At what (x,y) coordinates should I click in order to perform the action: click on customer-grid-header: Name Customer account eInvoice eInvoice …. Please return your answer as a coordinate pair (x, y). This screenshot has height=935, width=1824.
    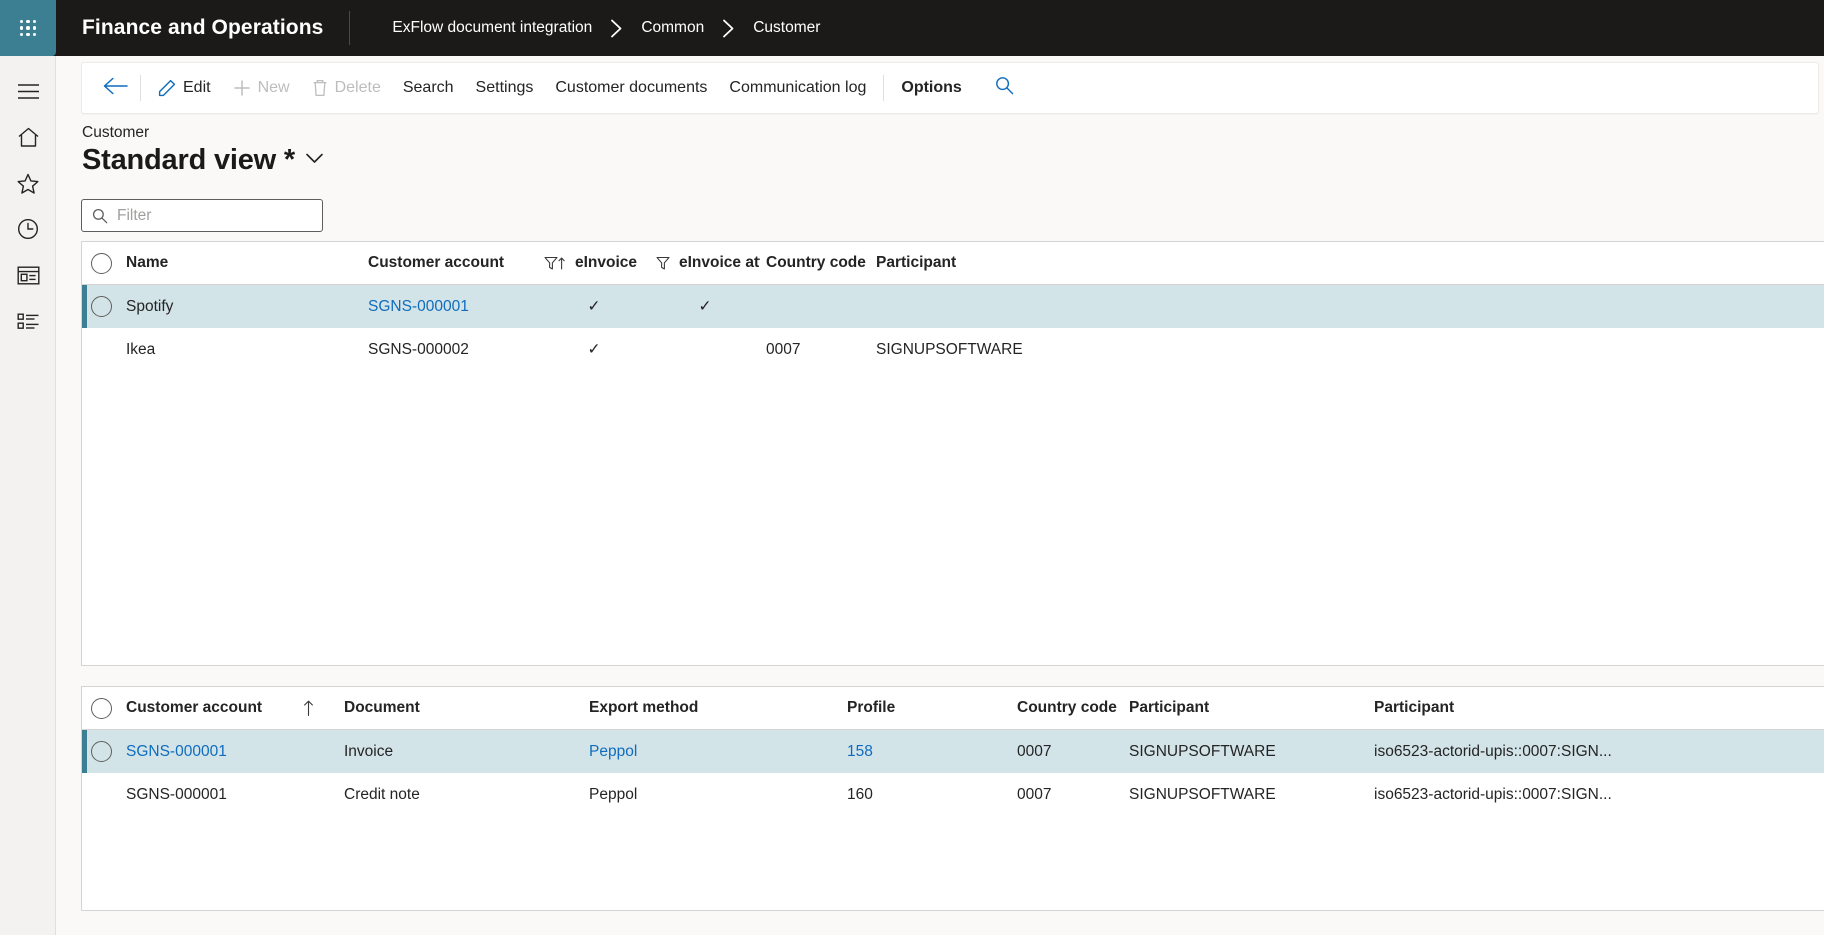
    Looking at the image, I should click on (953, 263).